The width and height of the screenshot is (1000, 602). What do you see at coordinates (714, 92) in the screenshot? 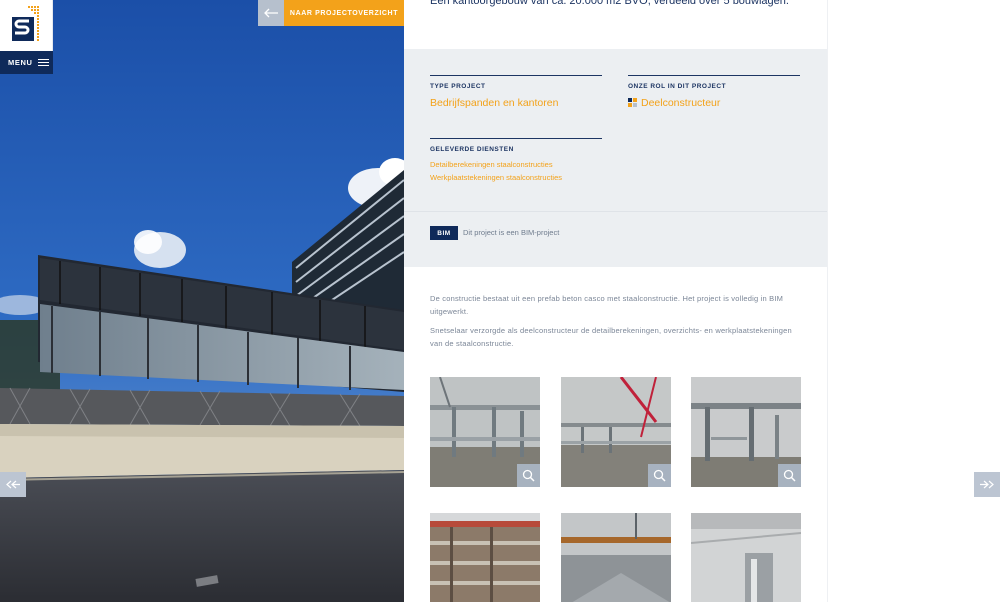
I see `project-role-block: ONZE ROL IN DIT PROJECT Deelconstructeur` at bounding box center [714, 92].